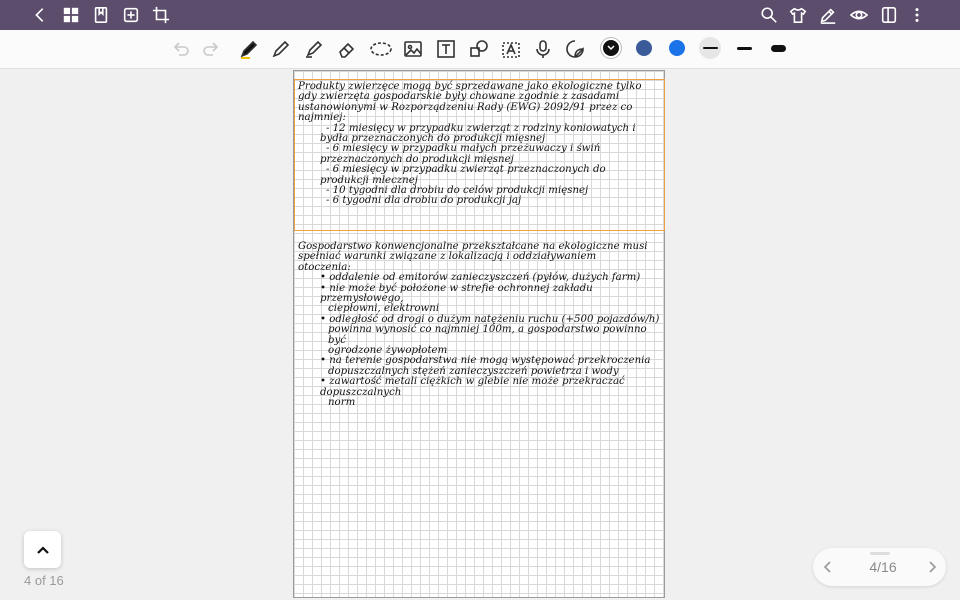  I want to click on eye-icon, so click(859, 15).